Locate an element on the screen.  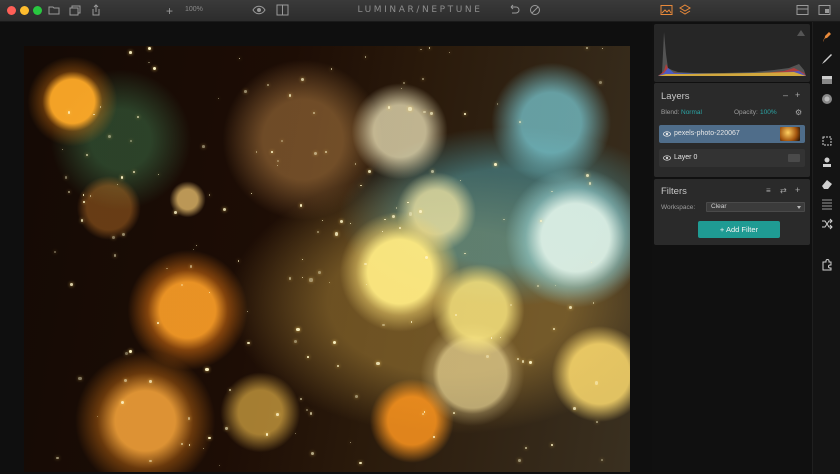
filter-list-icon: ≡ is located at coordinates (768, 190).